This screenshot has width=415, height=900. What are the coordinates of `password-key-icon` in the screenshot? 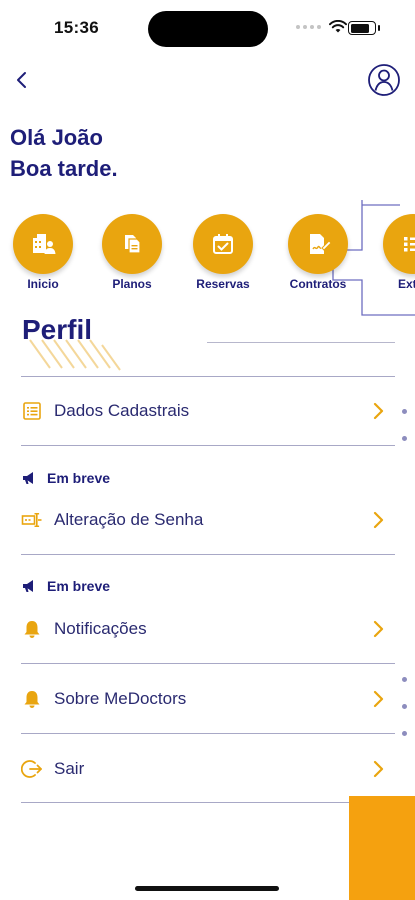 It's located at (31, 520).